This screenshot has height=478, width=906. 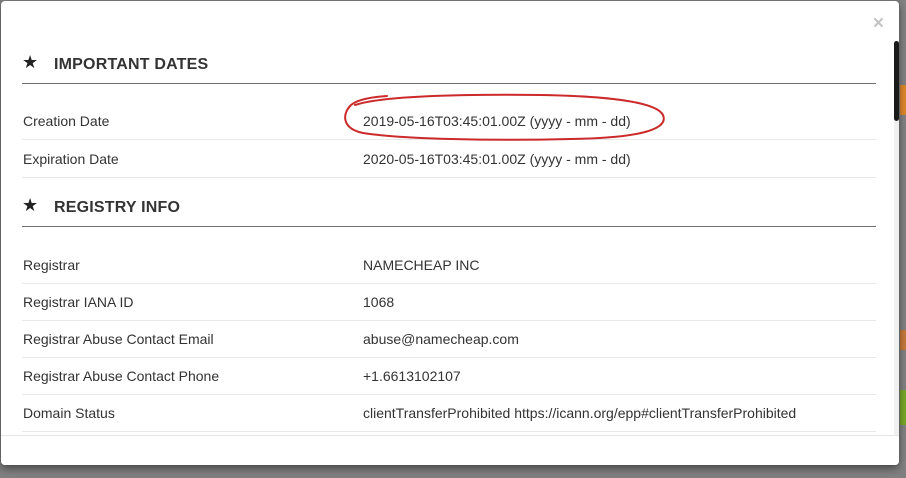 What do you see at coordinates (117, 207) in the screenshot?
I see `section-title: REGISTRY INFO` at bounding box center [117, 207].